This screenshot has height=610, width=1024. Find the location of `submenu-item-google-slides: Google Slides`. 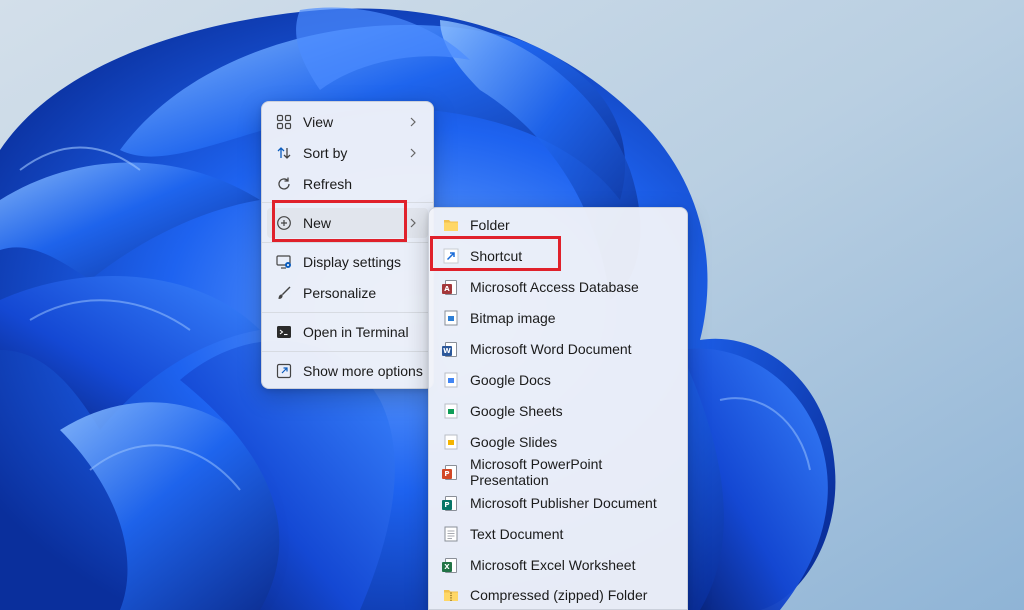

submenu-item-google-slides: Google Slides is located at coordinates (558, 442).